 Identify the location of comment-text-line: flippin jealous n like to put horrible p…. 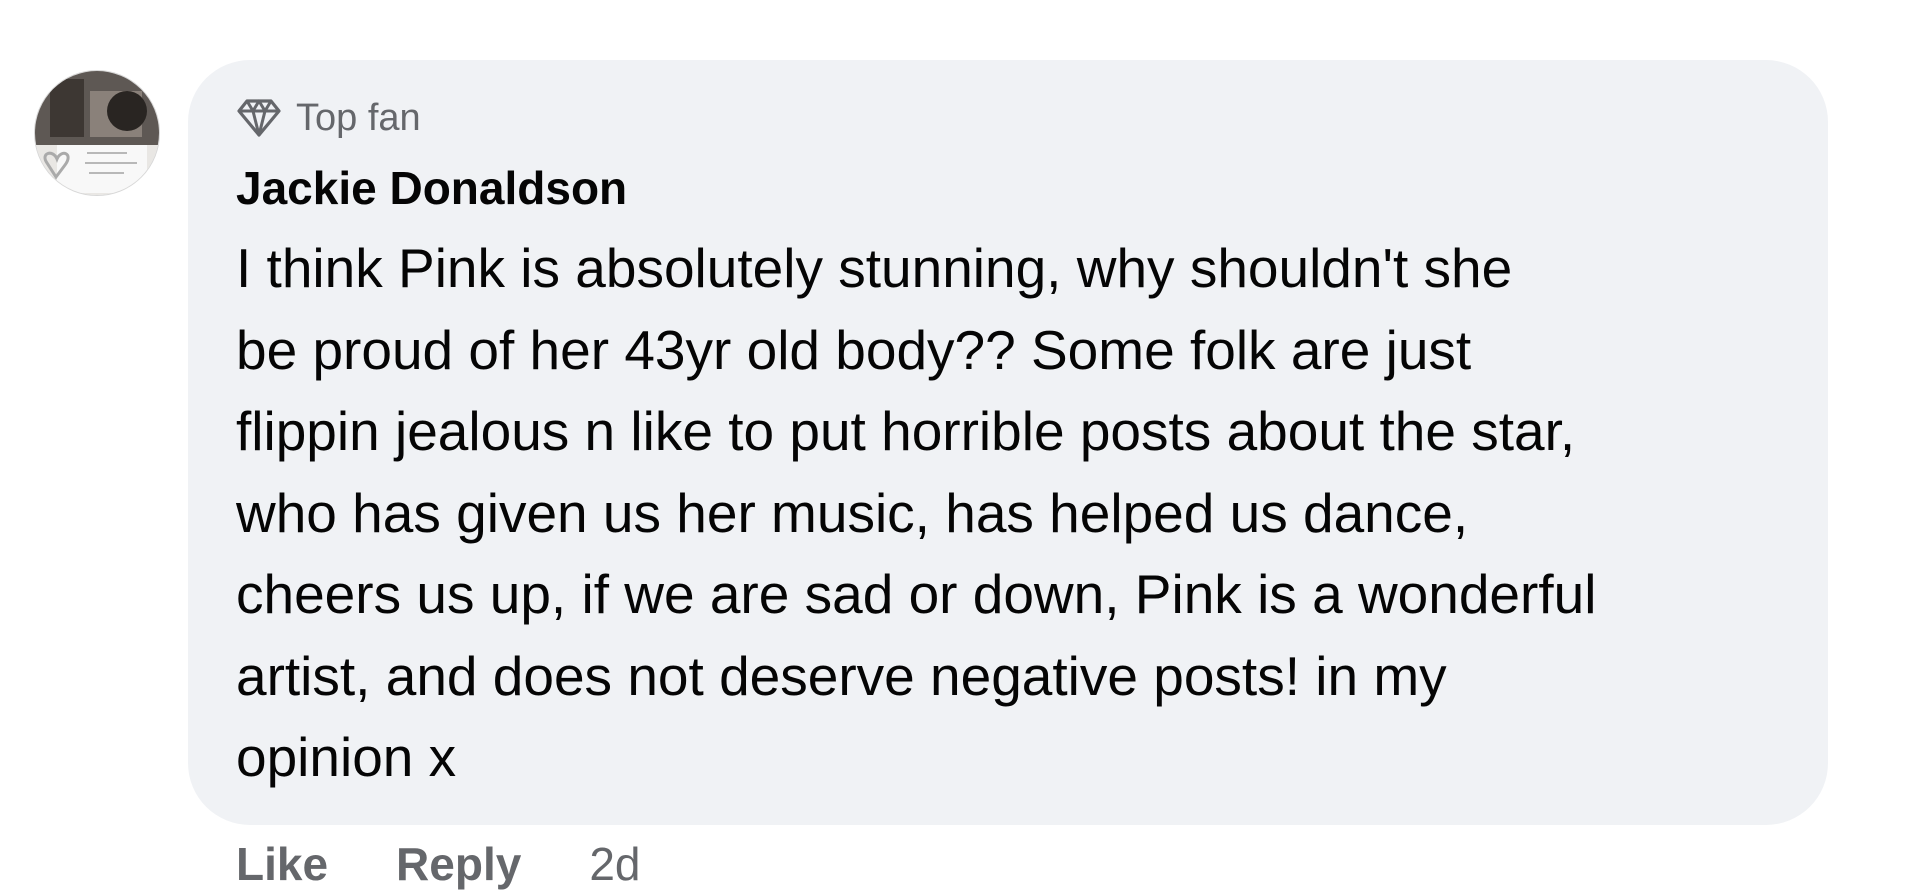
(906, 431).